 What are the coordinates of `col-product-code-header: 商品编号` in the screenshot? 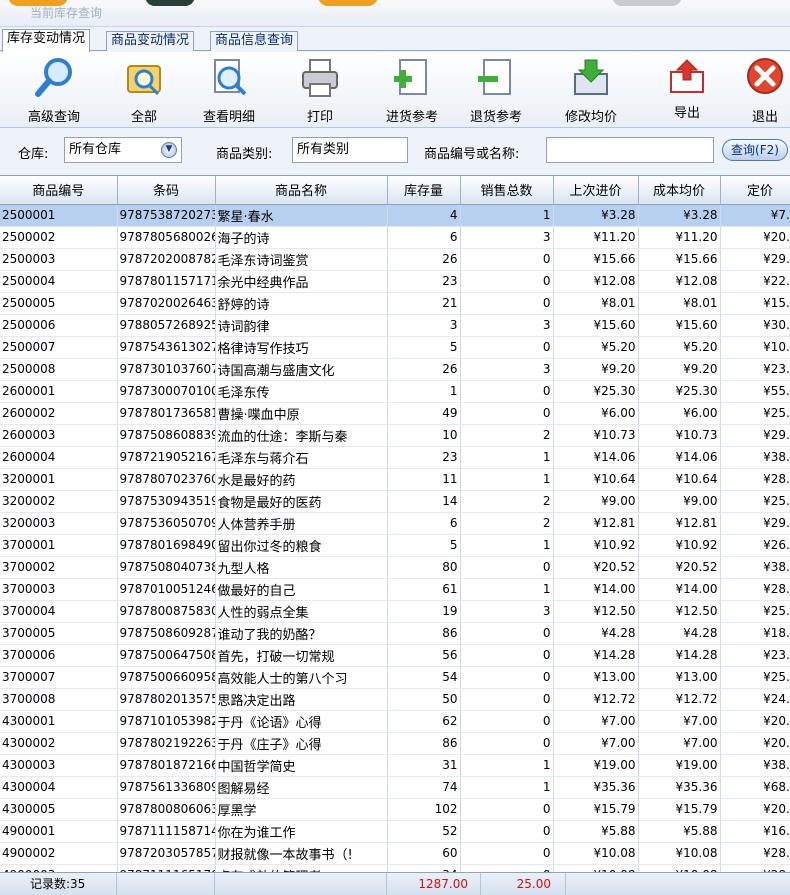 It's located at (59, 190).